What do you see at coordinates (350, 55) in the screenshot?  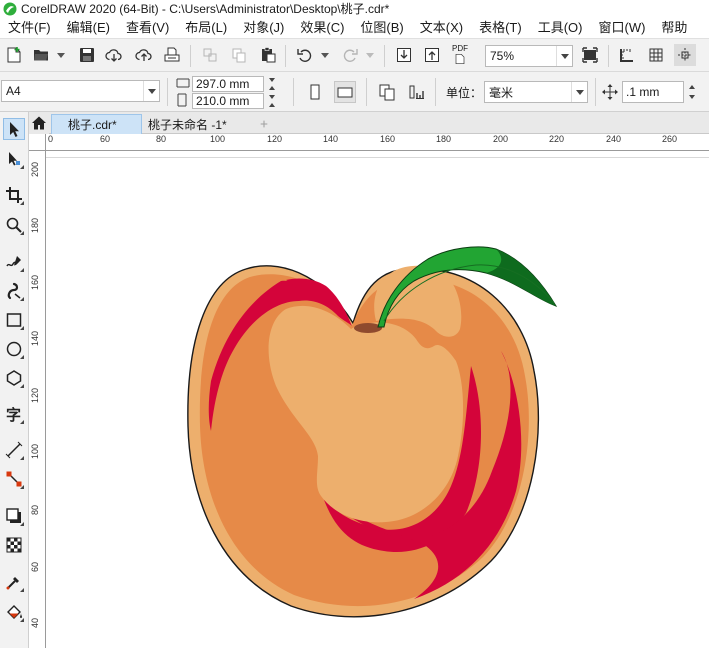 I see `redo-button` at bounding box center [350, 55].